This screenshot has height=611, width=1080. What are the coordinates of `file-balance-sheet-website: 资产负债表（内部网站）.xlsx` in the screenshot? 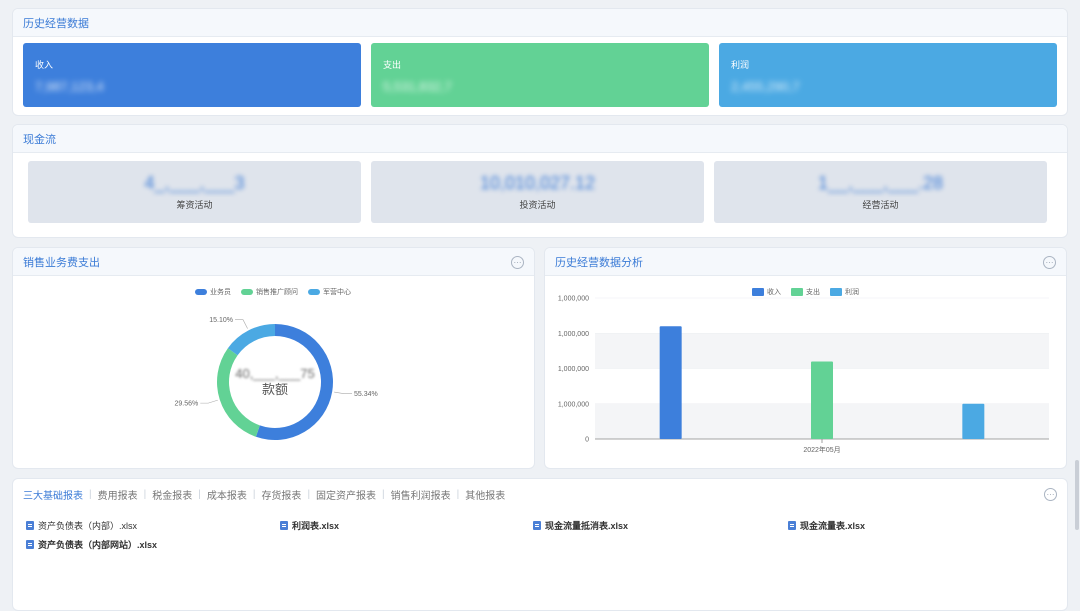 It's located at (91, 544).